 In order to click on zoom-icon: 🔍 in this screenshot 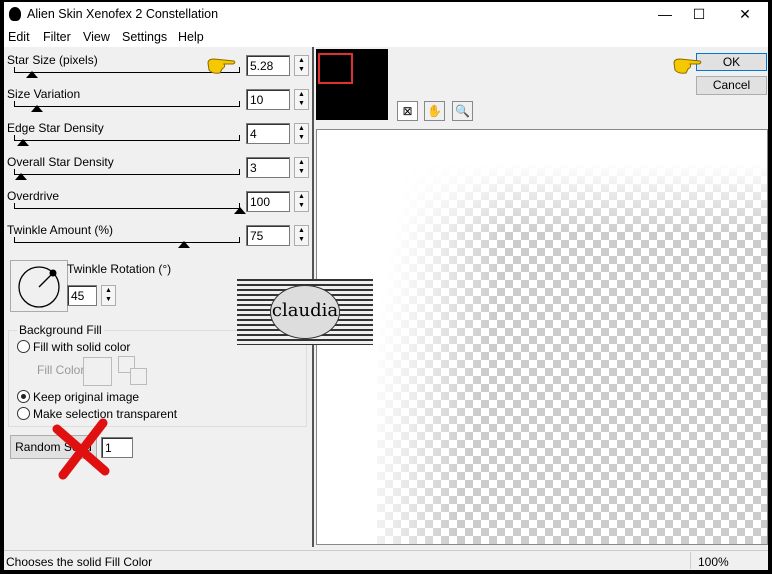, I will do `click(462, 111)`.